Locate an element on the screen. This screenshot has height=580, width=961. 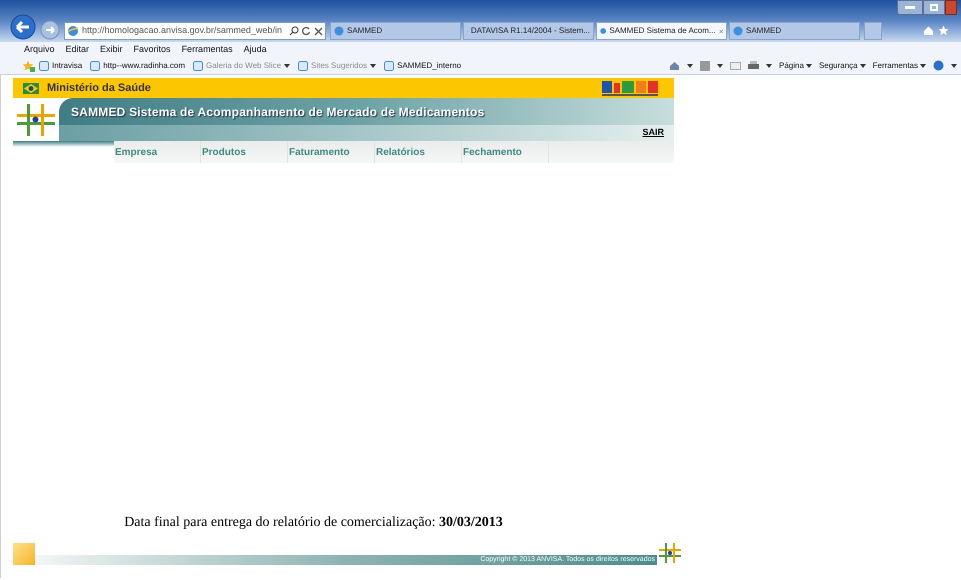
nav-link: Produtos is located at coordinates (244, 152).